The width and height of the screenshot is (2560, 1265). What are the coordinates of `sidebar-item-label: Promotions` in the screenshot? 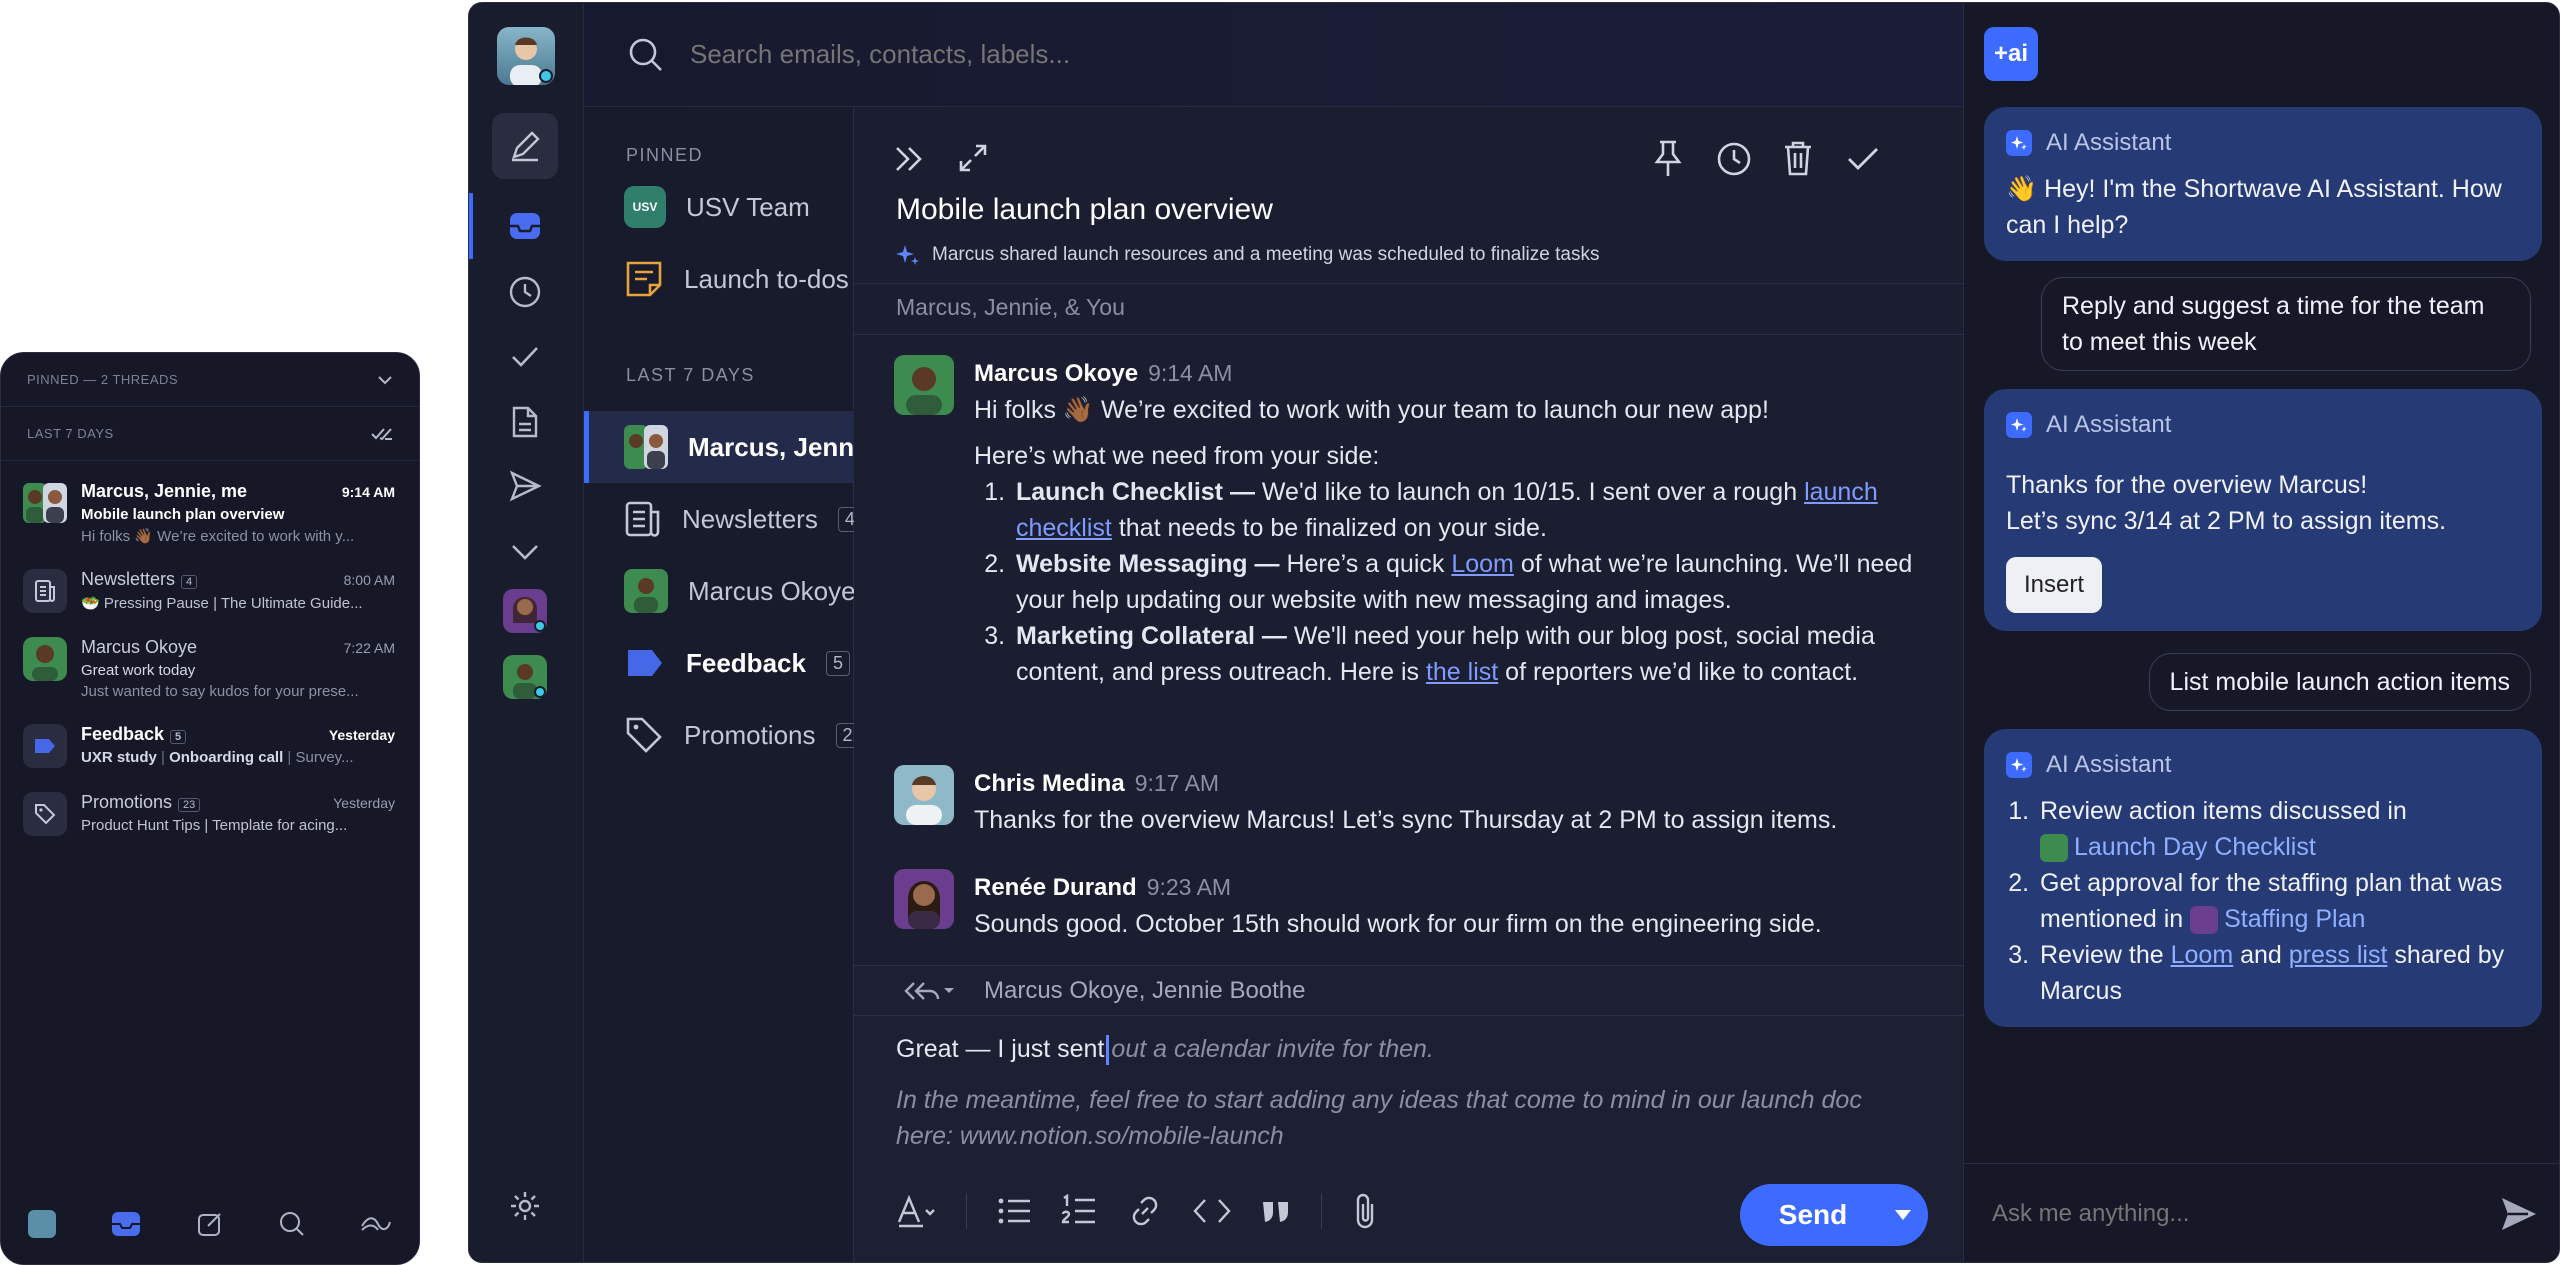 It's located at (750, 734).